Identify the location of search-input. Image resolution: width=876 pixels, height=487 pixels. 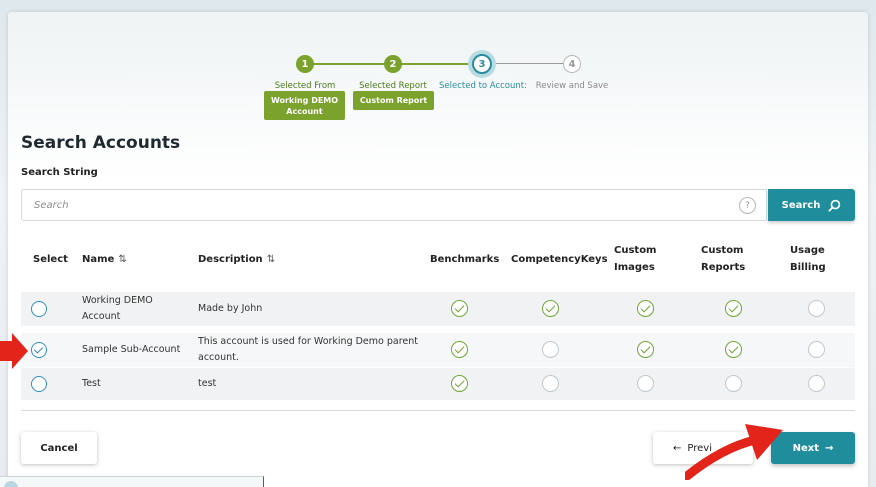
(362, 205).